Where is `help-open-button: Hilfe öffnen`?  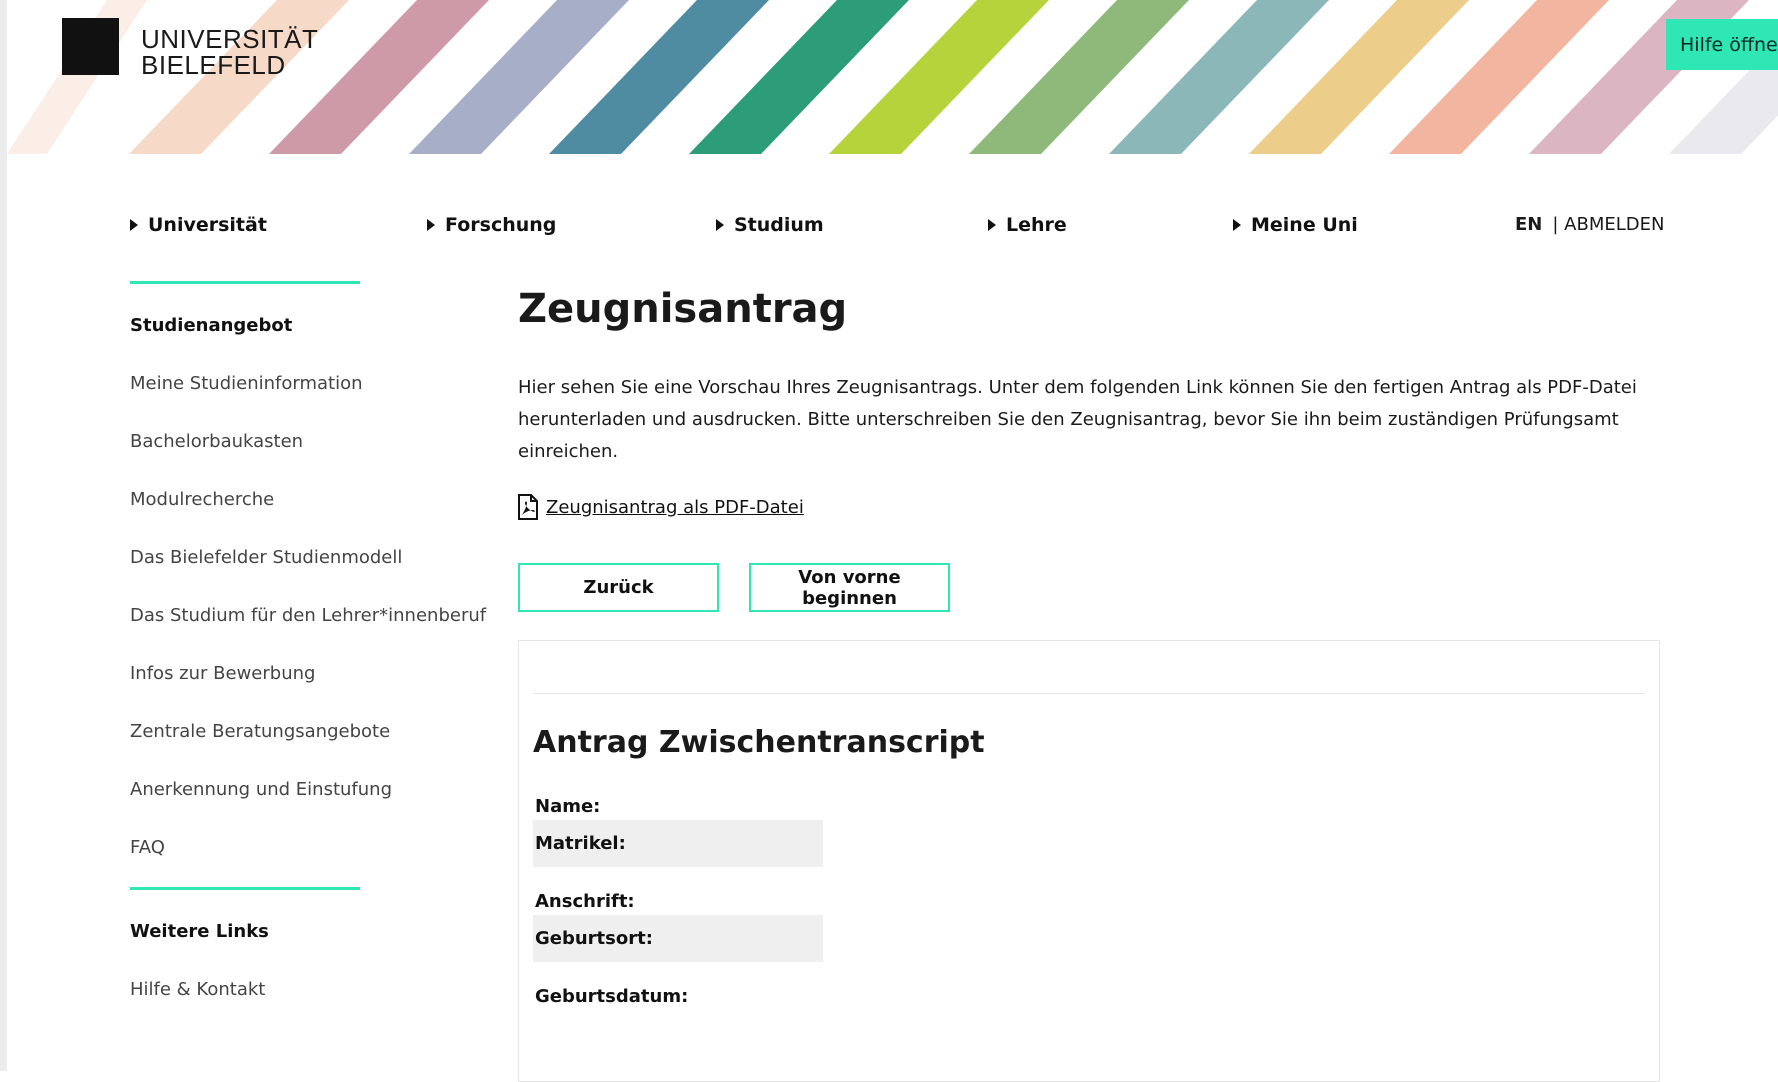 help-open-button: Hilfe öffnen is located at coordinates (1722, 44).